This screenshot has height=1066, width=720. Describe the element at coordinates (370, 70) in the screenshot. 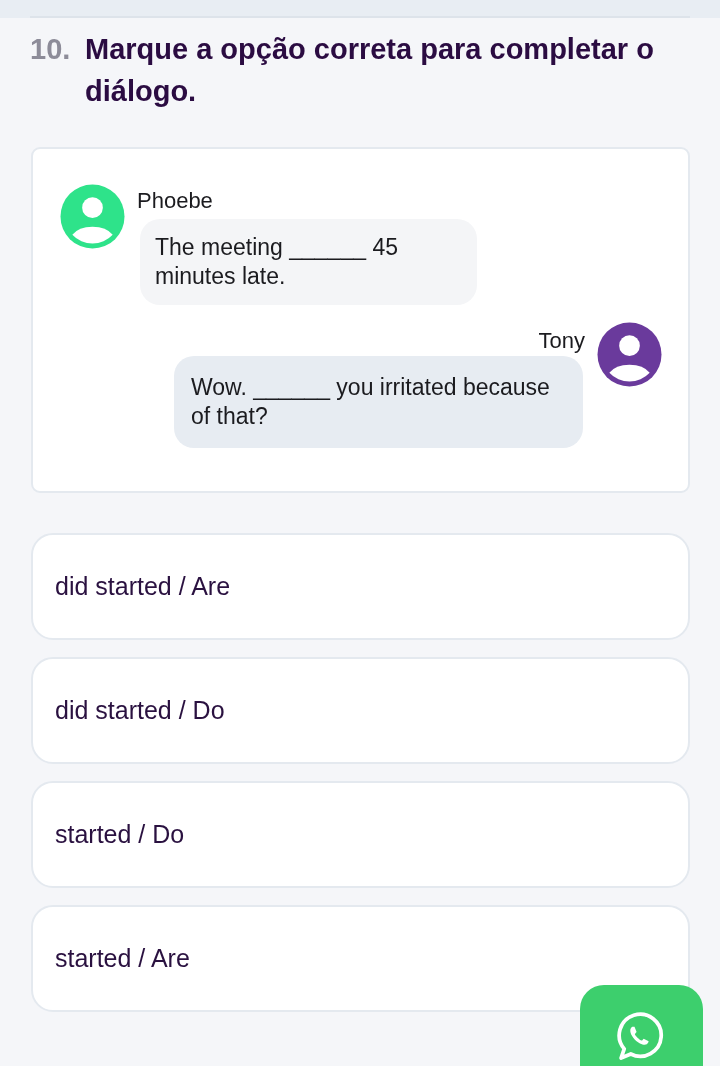

I see `question-text: Marque a opção correta para completar o diálogo.` at that location.